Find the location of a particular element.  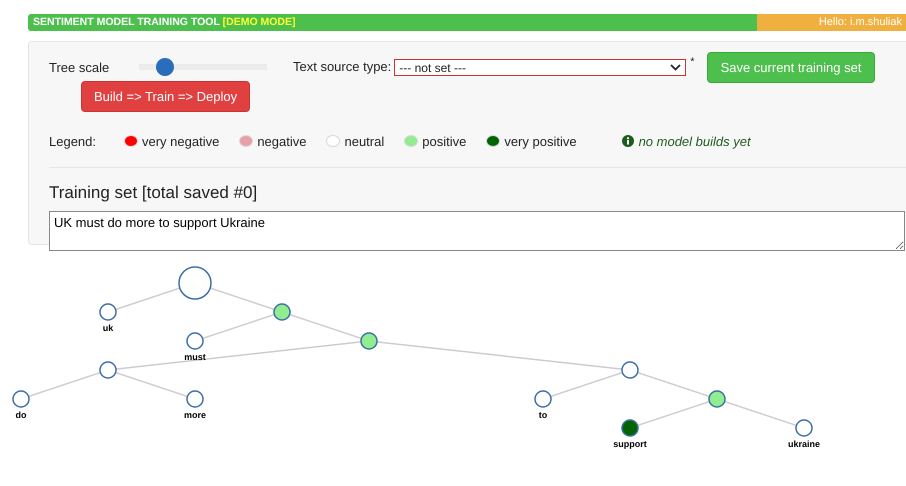

node-label: support is located at coordinates (630, 444).